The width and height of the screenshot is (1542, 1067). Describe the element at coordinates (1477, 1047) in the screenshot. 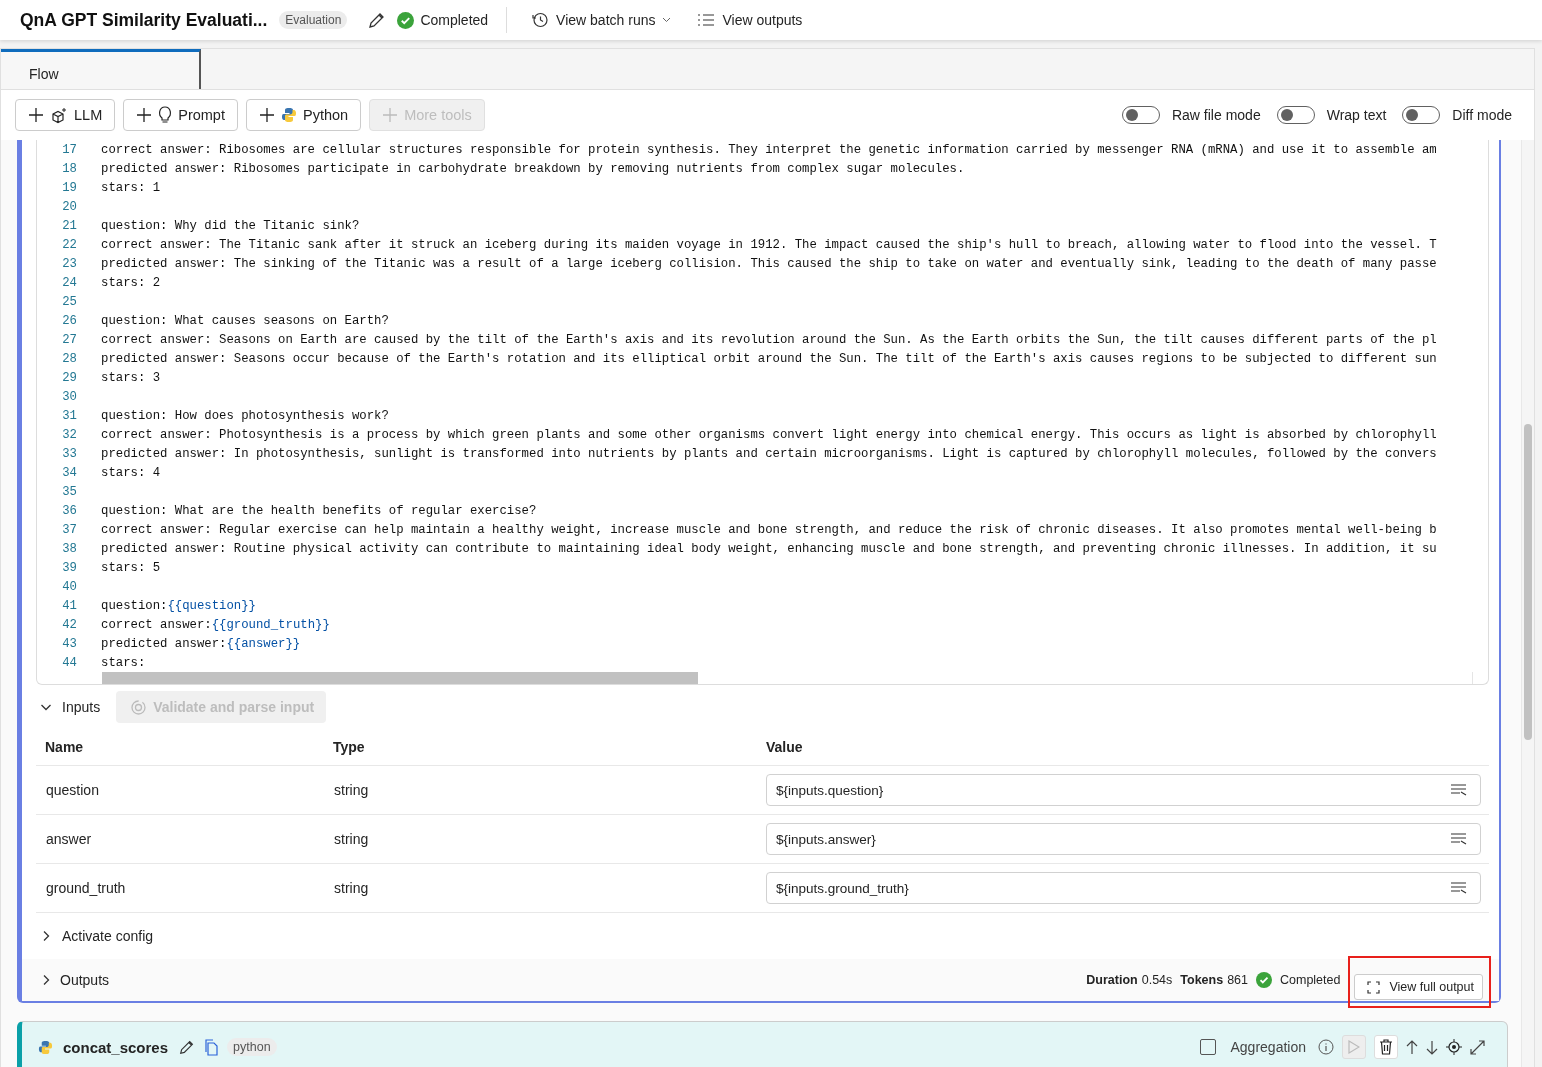

I see `expand-diagonal-icon` at that location.